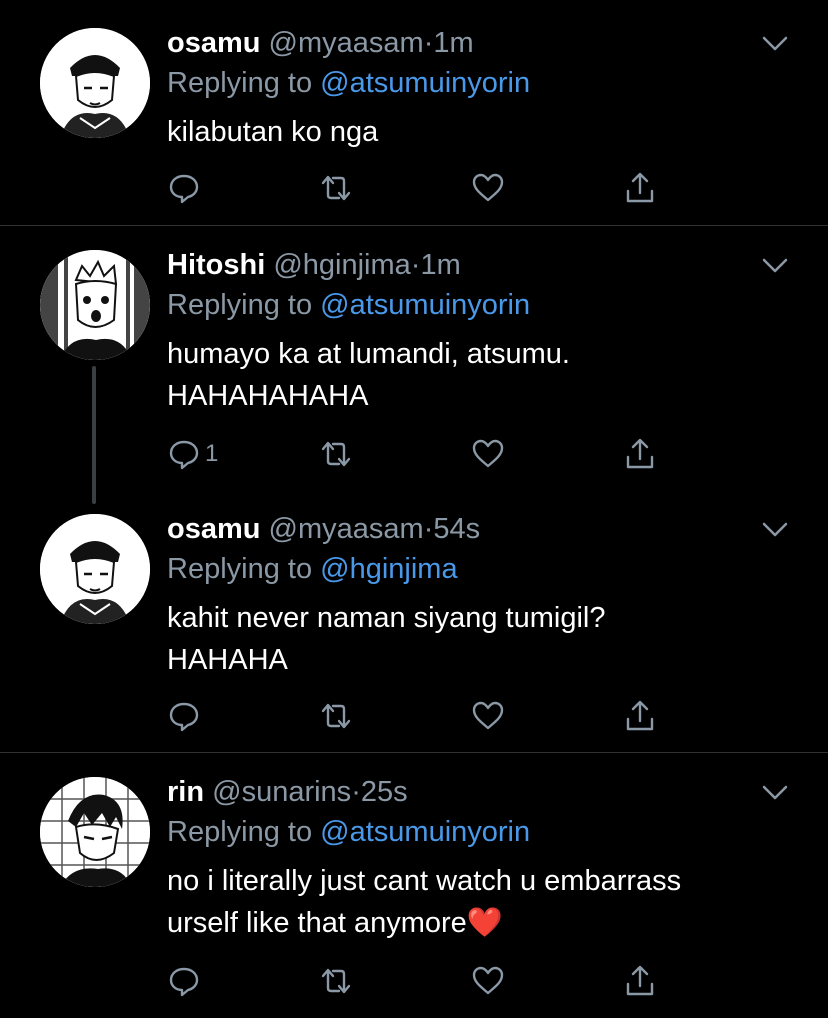 The image size is (828, 1018). Describe the element at coordinates (368, 354) in the screenshot. I see `tweet-text-line: humayo ka at lumandi, atsumu.` at that location.